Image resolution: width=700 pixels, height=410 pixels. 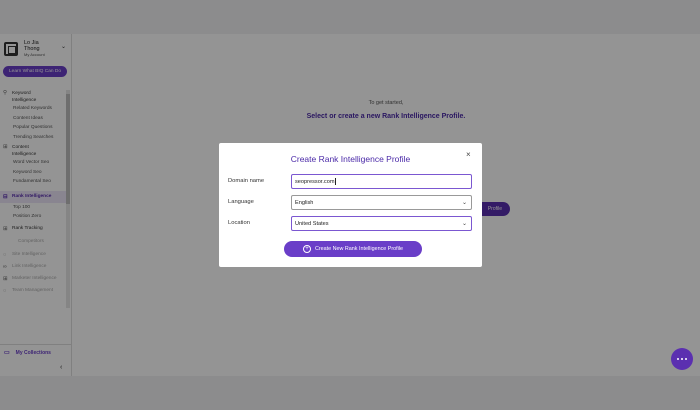 What do you see at coordinates (304, 202) in the screenshot?
I see `language-value: English` at bounding box center [304, 202].